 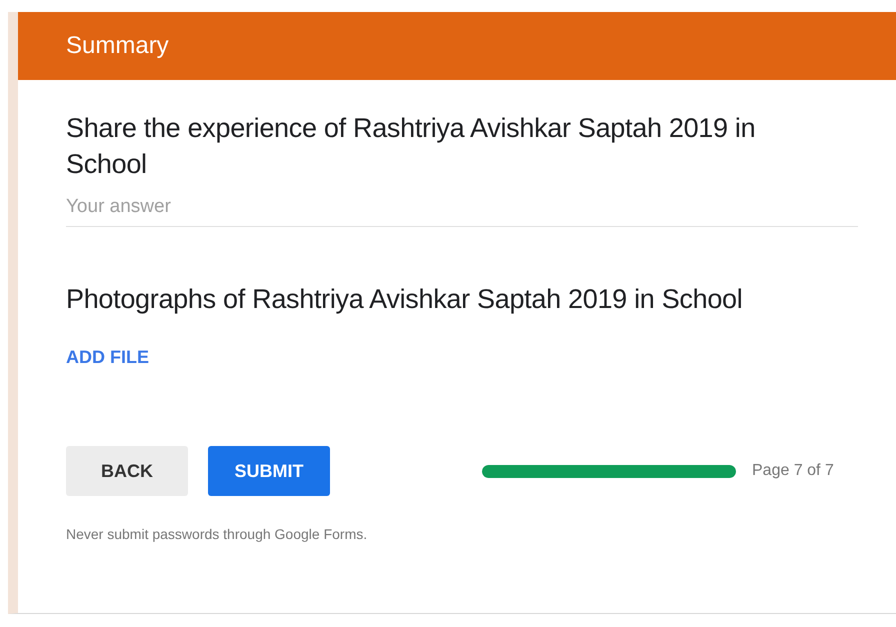 What do you see at coordinates (405, 299) in the screenshot?
I see `question-title: Photographs of Rashtriya Avishkar Saptah 2019 in School` at bounding box center [405, 299].